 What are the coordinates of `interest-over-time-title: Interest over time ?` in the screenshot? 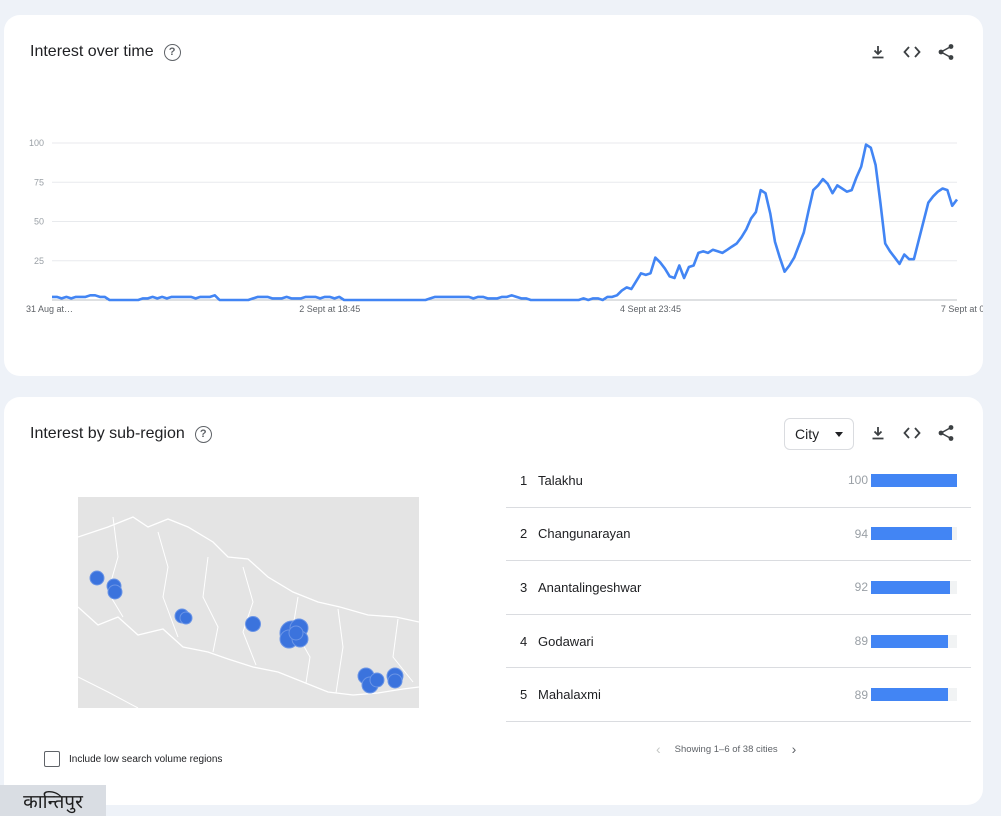 It's located at (105, 52).